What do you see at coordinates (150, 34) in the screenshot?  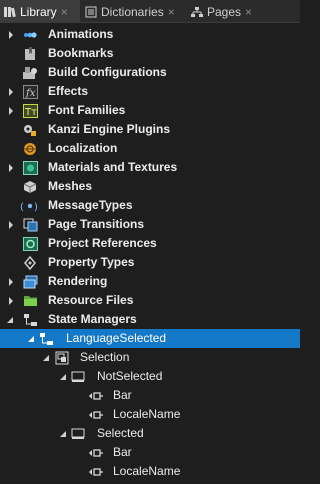 I see `tree-item-animations: Animations` at bounding box center [150, 34].